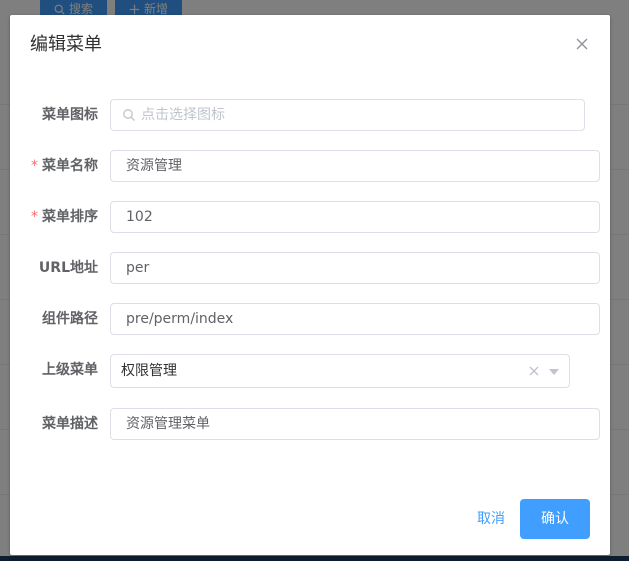 The height and width of the screenshot is (561, 629). What do you see at coordinates (70, 217) in the screenshot?
I see `sort-label-text: 菜单排序` at bounding box center [70, 217].